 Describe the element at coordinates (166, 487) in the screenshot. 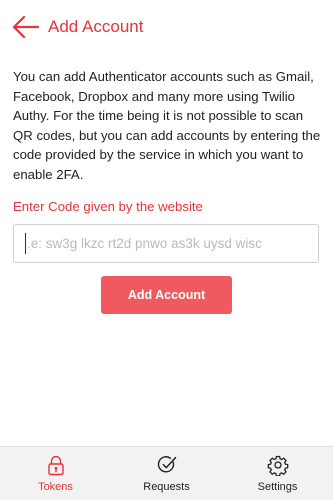

I see `tab-requests-label: Requests` at that location.